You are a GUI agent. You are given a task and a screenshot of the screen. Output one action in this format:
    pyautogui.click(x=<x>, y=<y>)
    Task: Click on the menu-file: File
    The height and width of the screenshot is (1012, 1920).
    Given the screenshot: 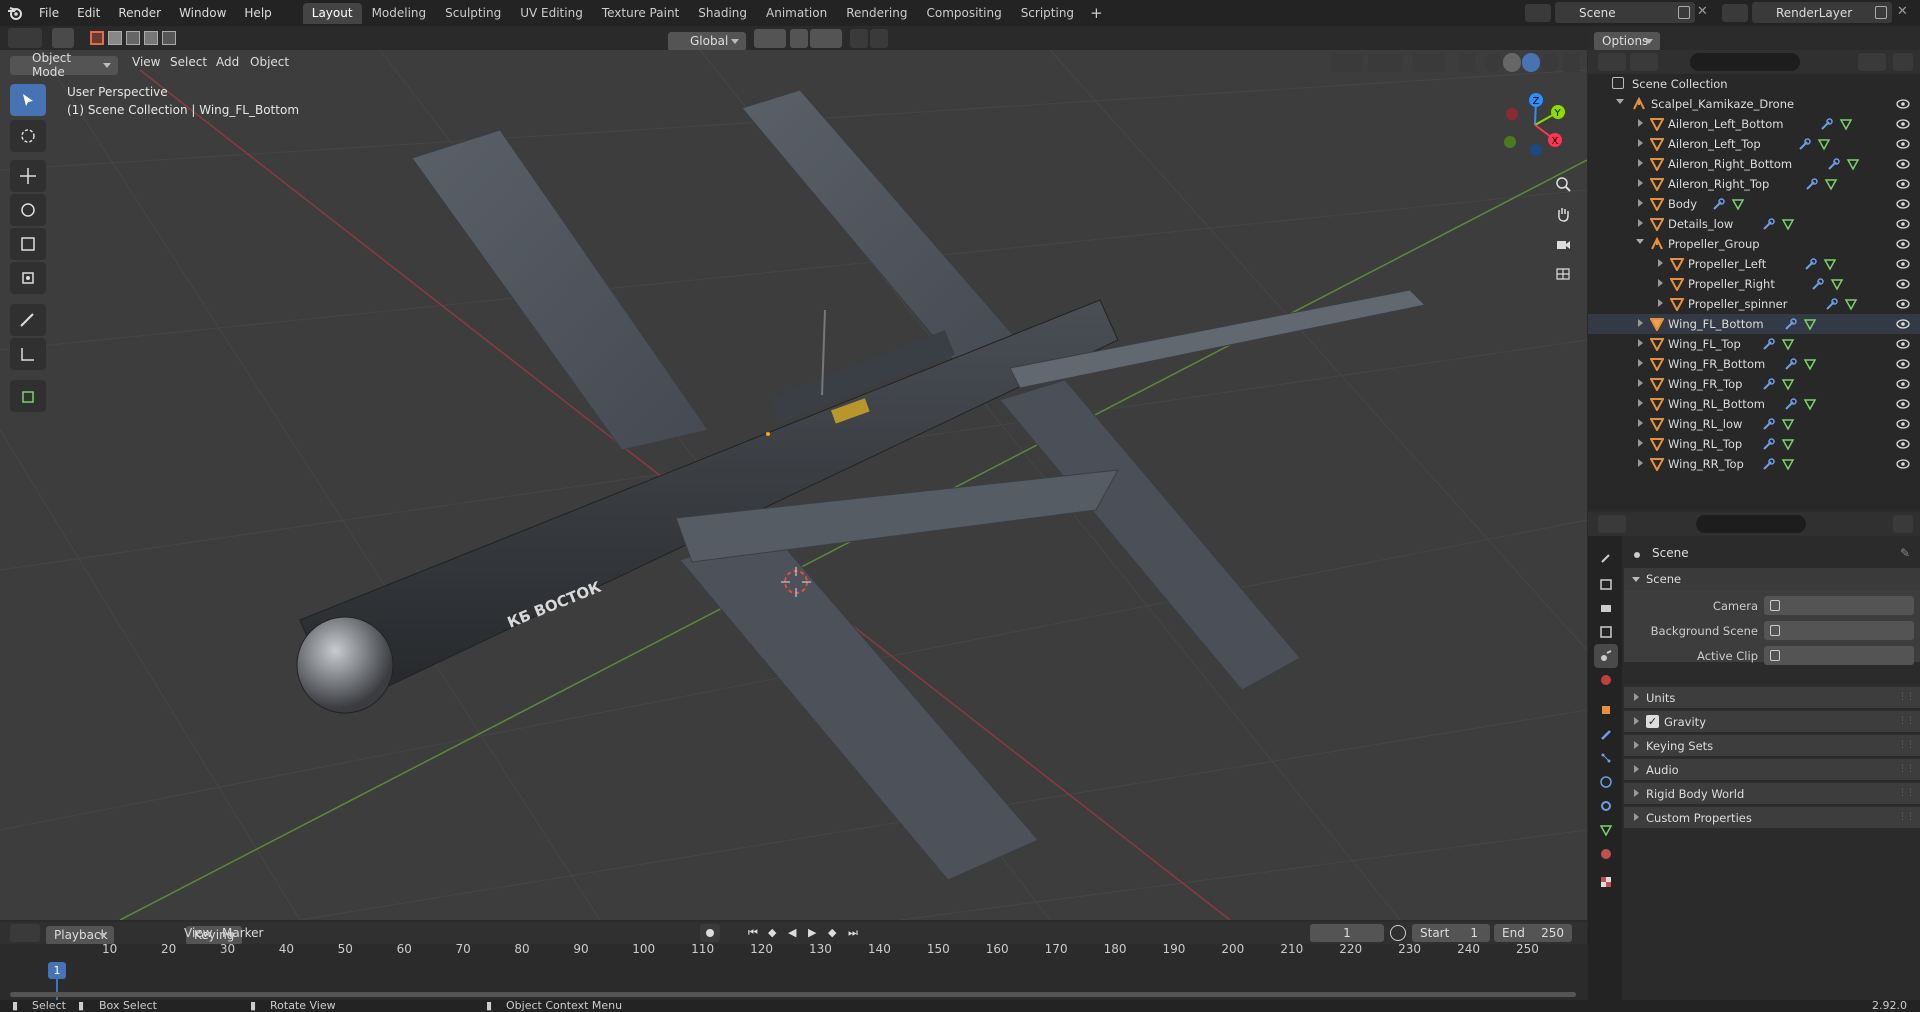 What is the action you would take?
    pyautogui.click(x=49, y=13)
    